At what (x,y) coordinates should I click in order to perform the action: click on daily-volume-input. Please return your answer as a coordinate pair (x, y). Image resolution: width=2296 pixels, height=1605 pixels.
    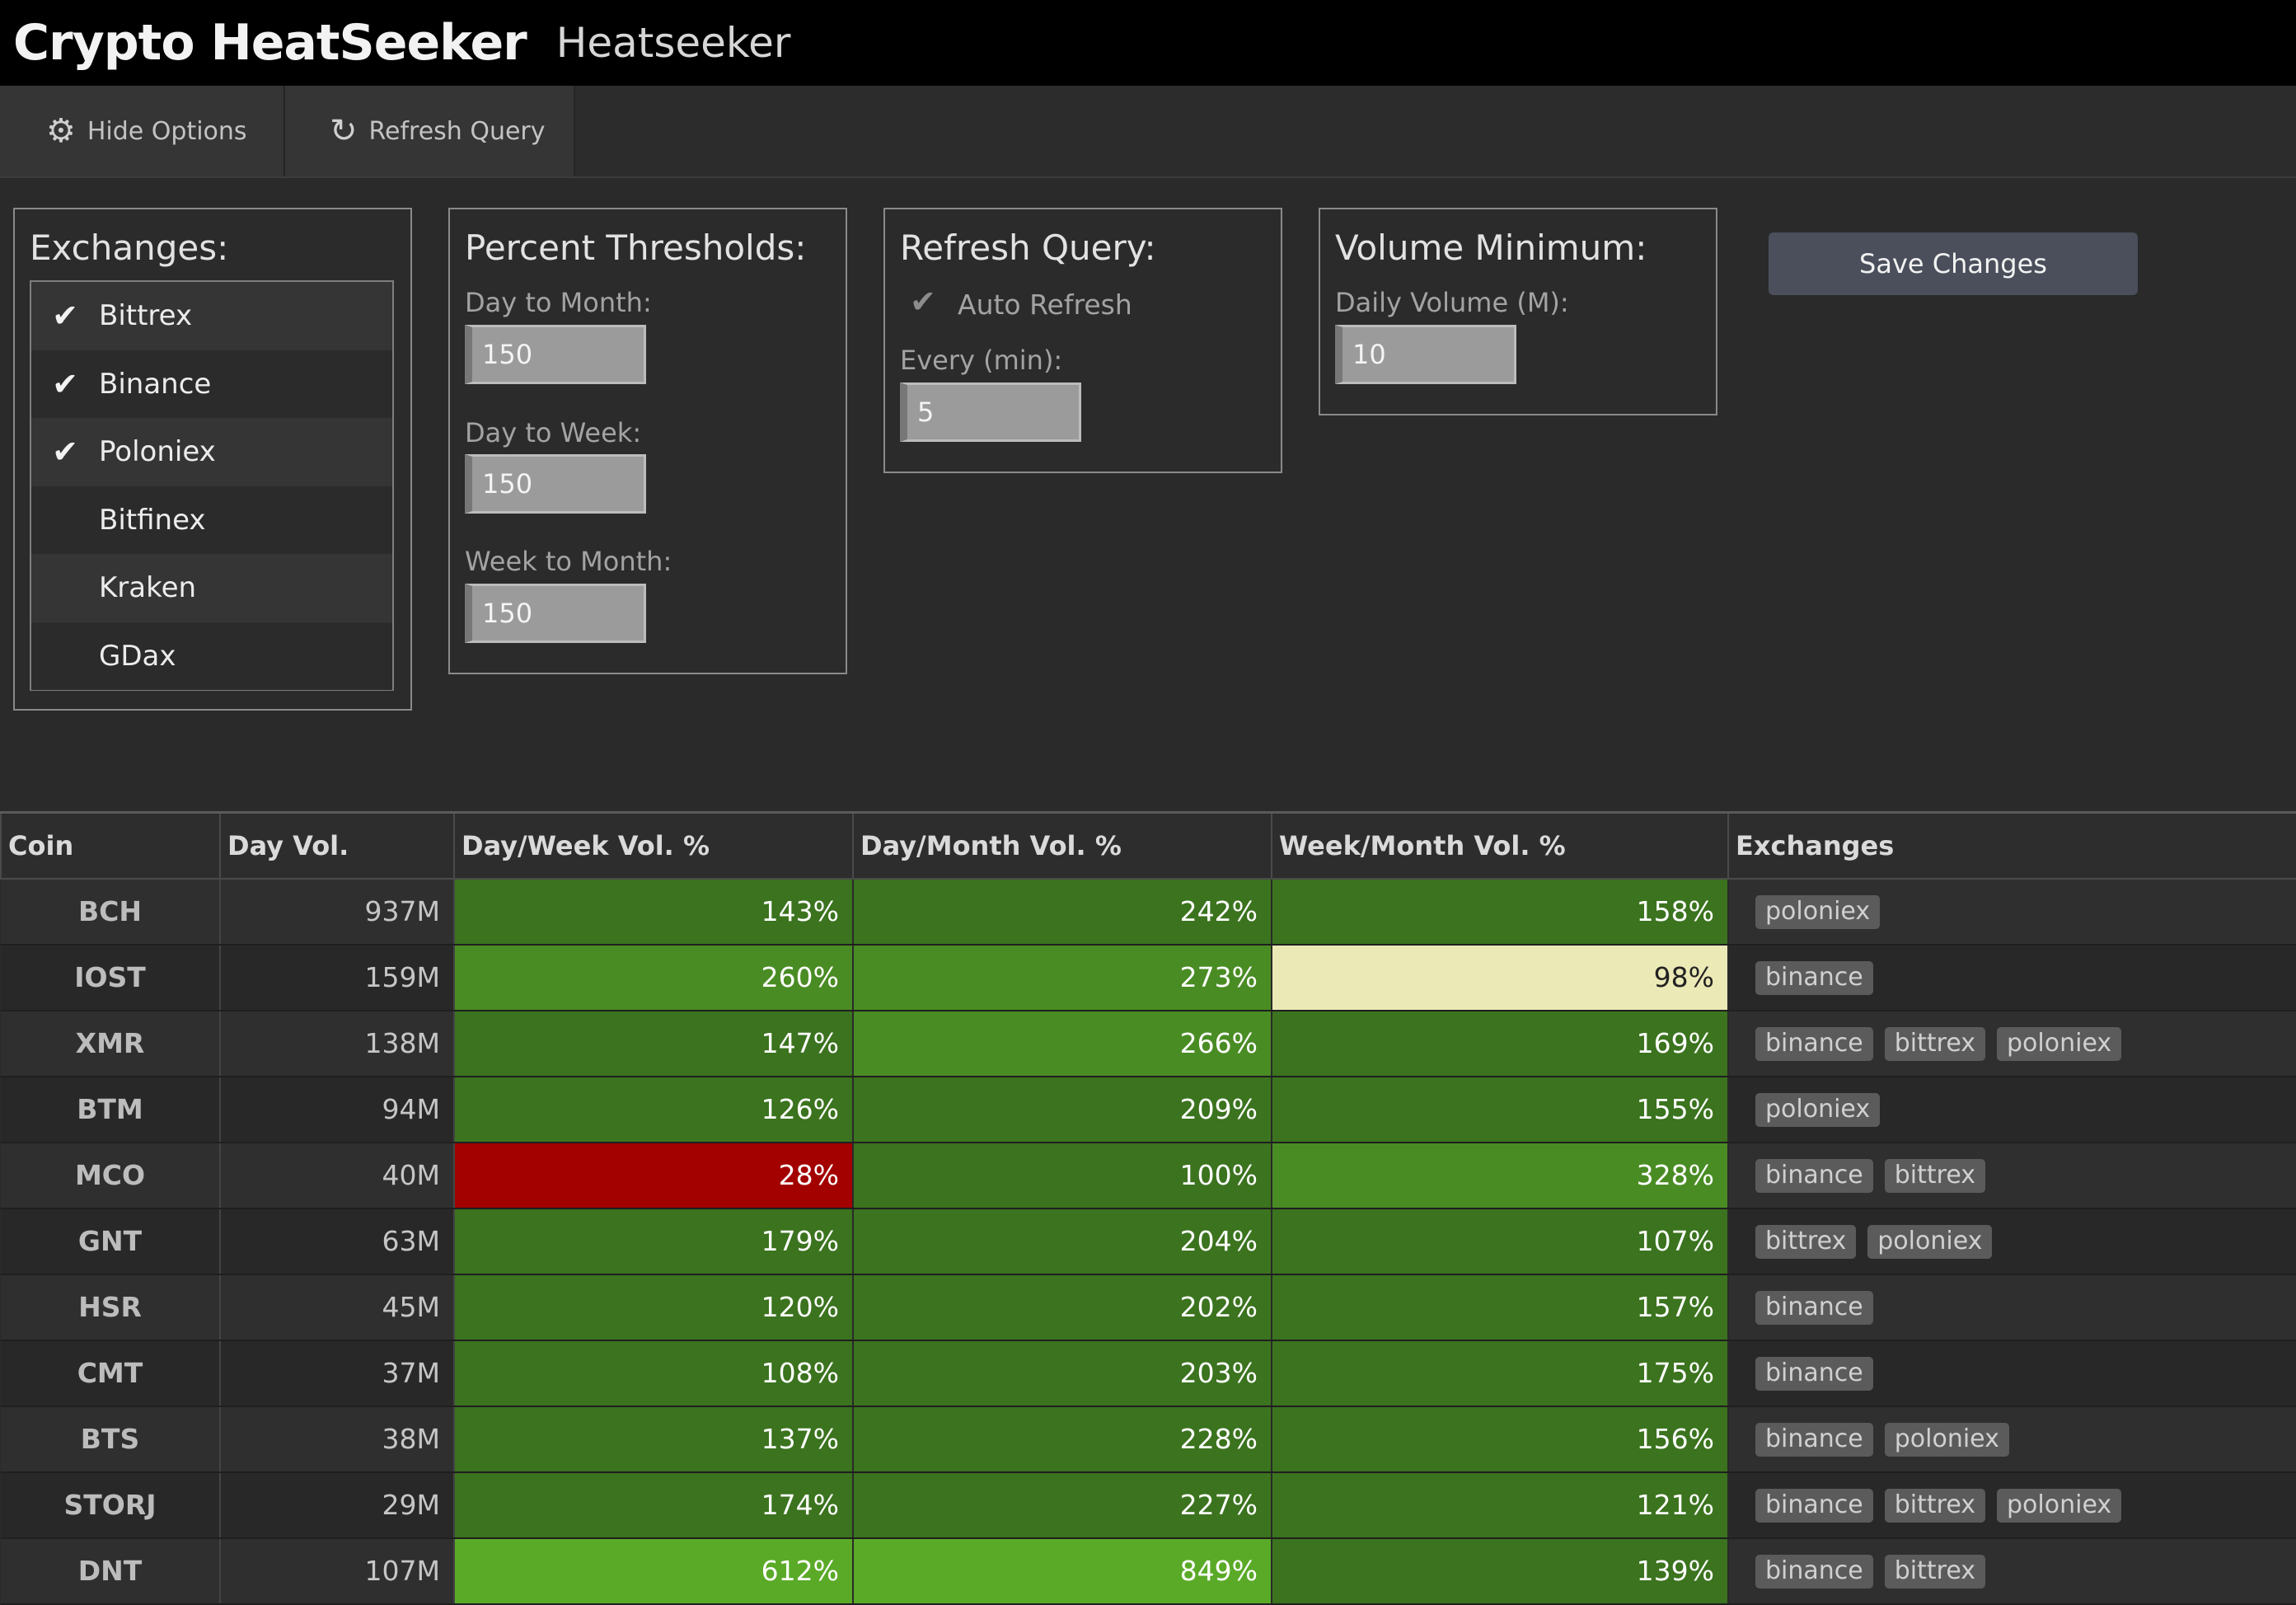
    Looking at the image, I should click on (1425, 354).